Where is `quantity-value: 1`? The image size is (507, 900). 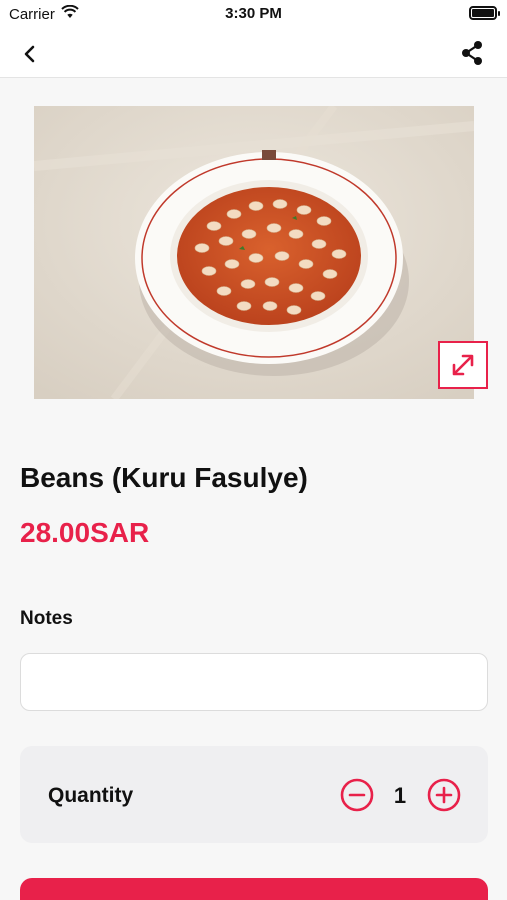 quantity-value: 1 is located at coordinates (400, 795).